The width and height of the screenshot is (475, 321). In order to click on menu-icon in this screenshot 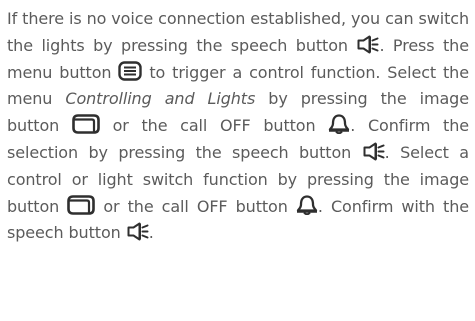, I will do `click(130, 70)`.